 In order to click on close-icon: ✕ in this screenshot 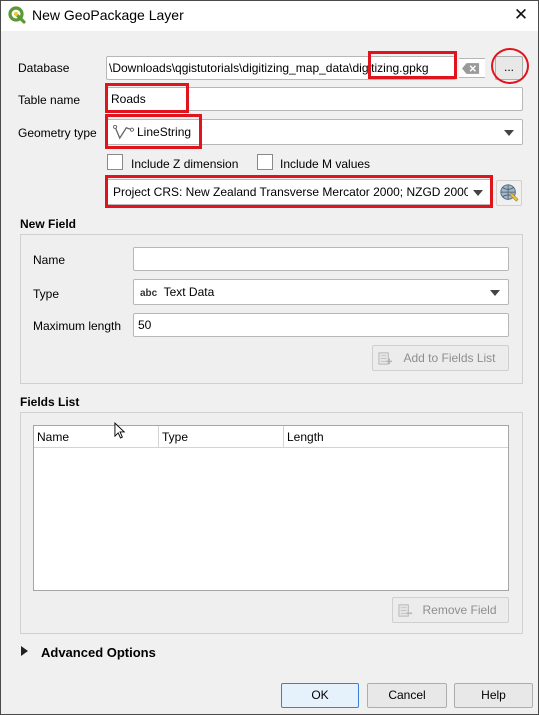, I will do `click(521, 16)`.